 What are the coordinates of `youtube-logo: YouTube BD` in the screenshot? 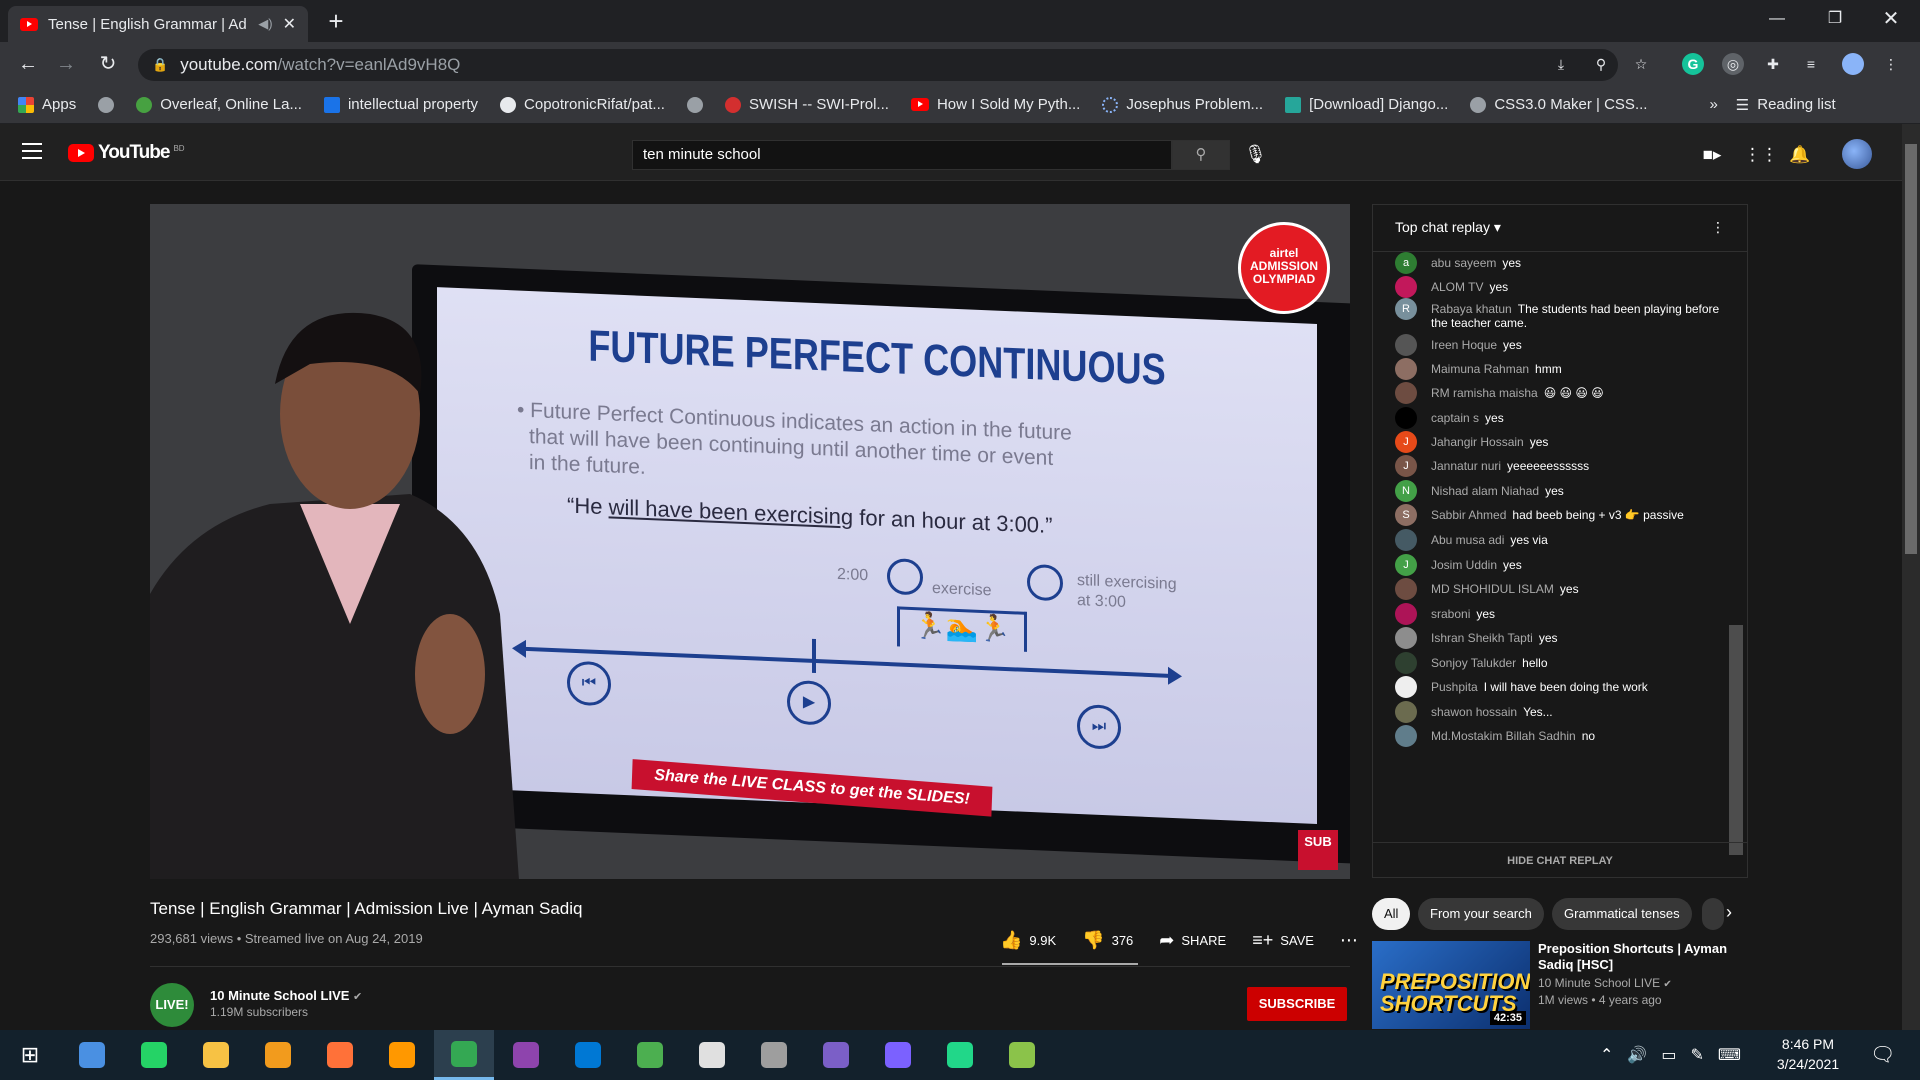 It's located at (126, 153).